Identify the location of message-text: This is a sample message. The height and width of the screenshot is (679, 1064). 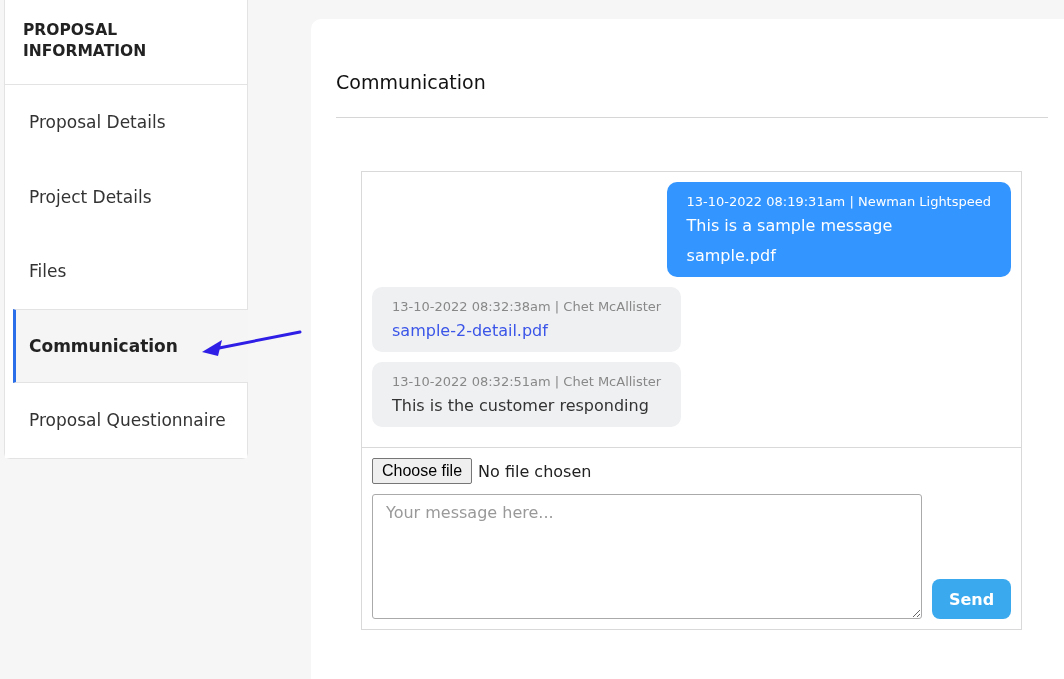
(790, 226).